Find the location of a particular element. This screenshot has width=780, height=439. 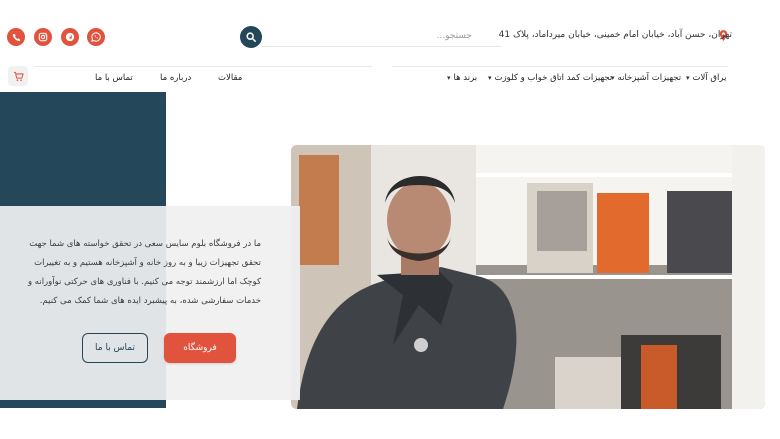

nav-item-articles: مقالات is located at coordinates (230, 80).